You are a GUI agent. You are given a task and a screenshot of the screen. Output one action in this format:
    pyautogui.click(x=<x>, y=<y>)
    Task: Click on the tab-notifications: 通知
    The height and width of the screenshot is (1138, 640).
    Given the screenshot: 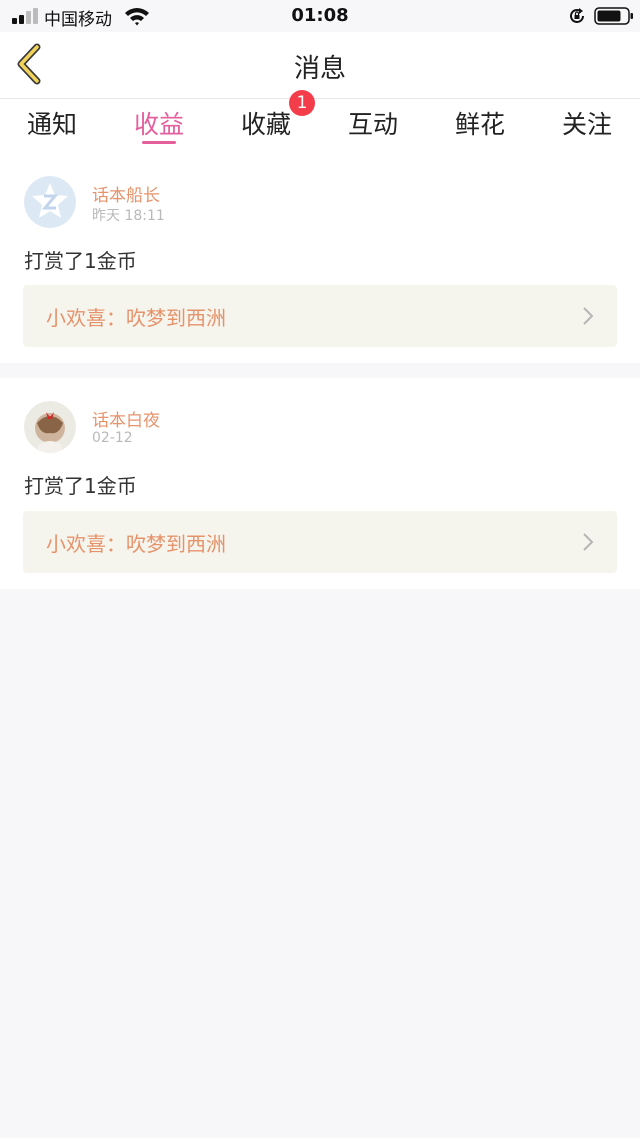 What is the action you would take?
    pyautogui.click(x=52, y=123)
    